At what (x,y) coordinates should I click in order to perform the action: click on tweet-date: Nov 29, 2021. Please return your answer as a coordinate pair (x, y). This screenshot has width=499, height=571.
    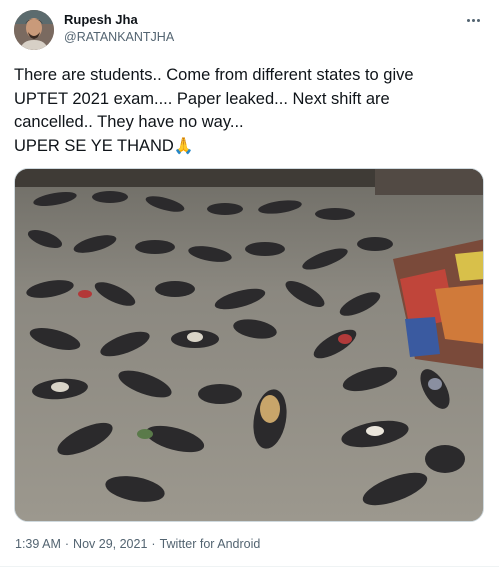
    Looking at the image, I should click on (110, 544).